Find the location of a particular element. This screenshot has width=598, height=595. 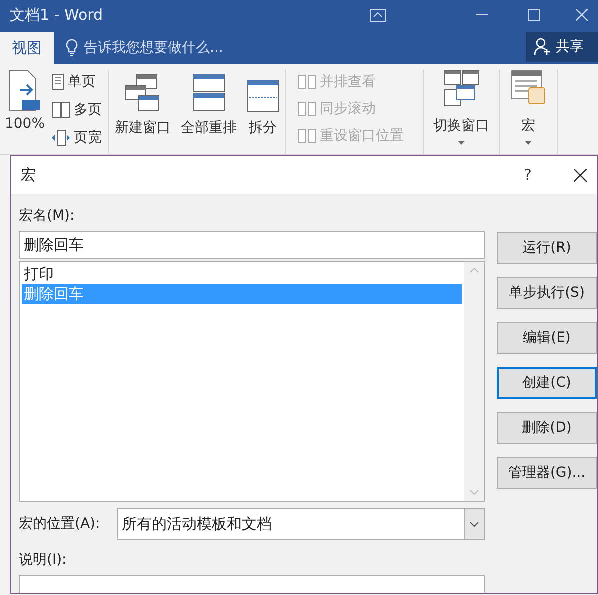

window-command-button: 全部重排 is located at coordinates (209, 112).